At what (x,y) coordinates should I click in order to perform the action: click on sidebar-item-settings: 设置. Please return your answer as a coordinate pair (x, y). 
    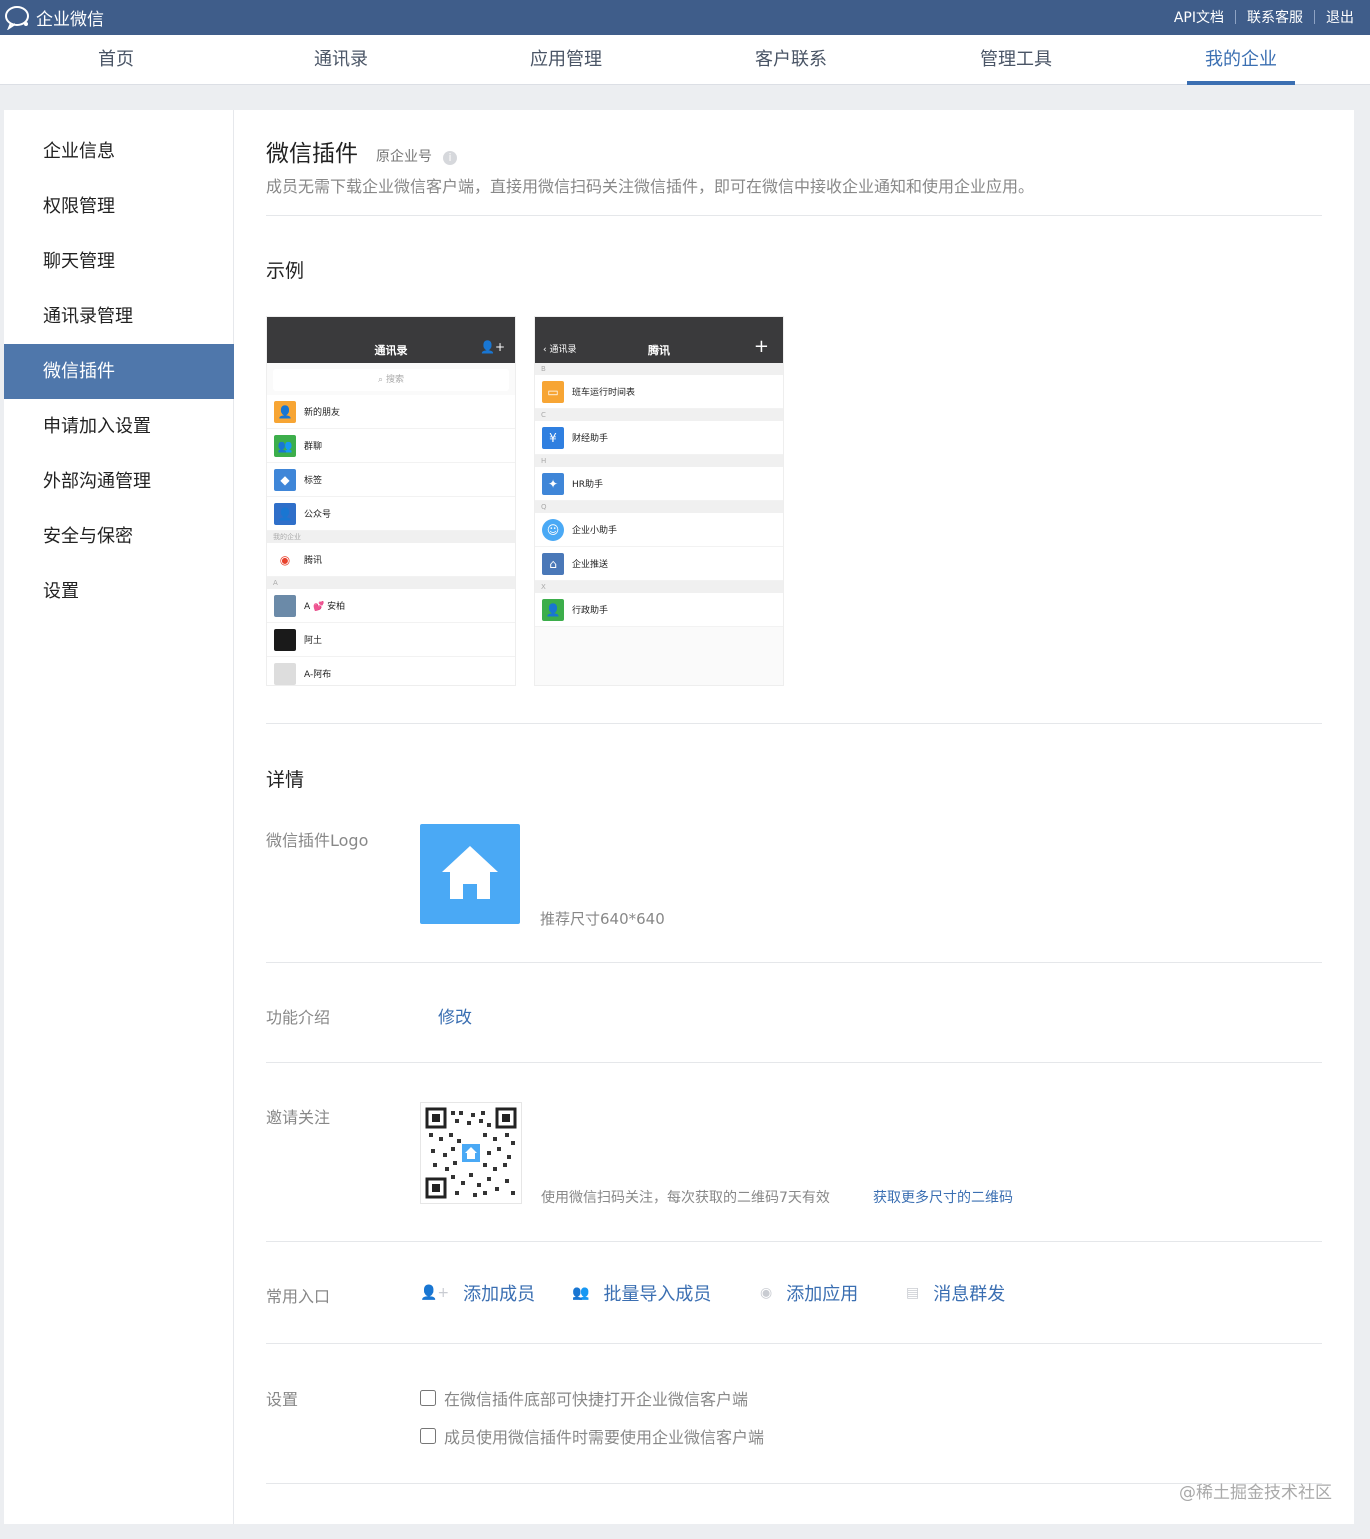
    Looking at the image, I should click on (119, 591).